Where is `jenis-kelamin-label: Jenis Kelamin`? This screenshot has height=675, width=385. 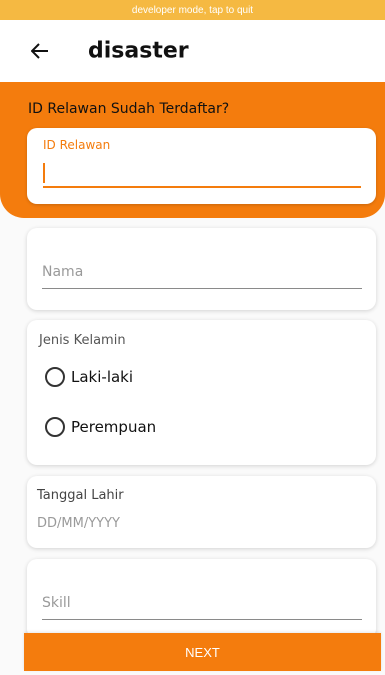 jenis-kelamin-label: Jenis Kelamin is located at coordinates (82, 340).